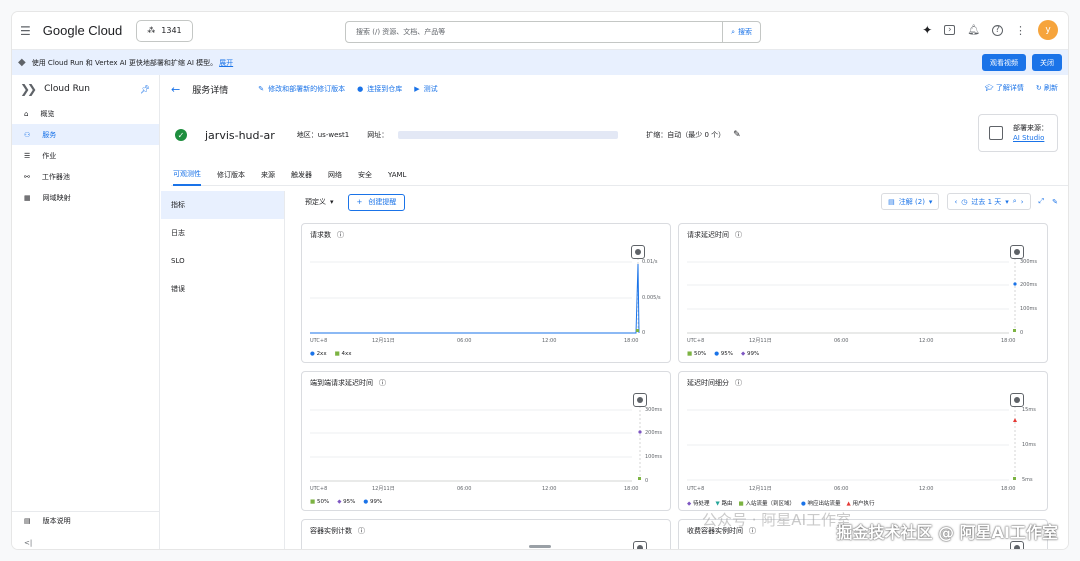 The height and width of the screenshot is (561, 1080). What do you see at coordinates (737, 135) in the screenshot?
I see `edit-scaling-icon: ✎` at bounding box center [737, 135].